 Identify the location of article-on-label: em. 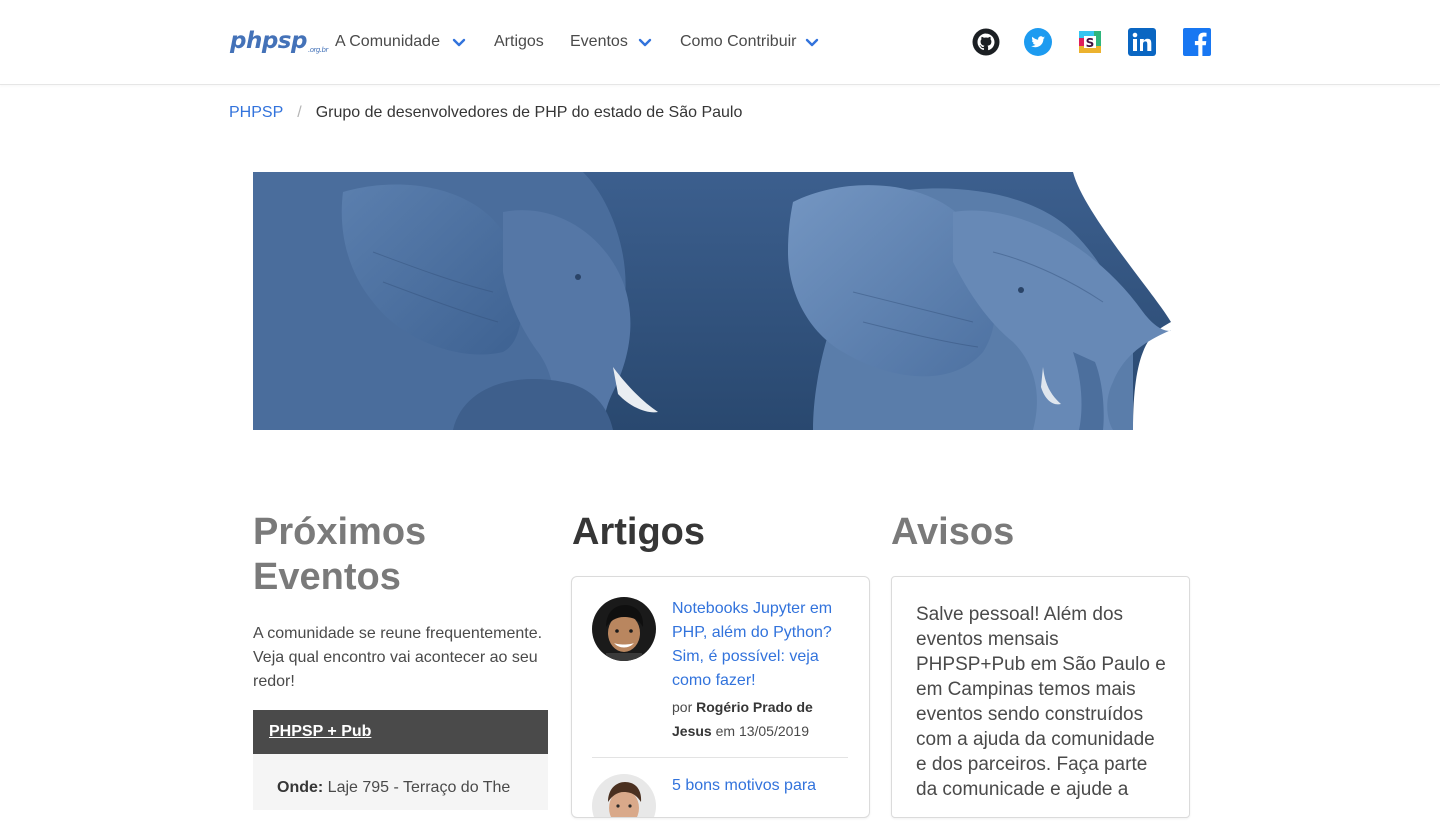
(725, 731).